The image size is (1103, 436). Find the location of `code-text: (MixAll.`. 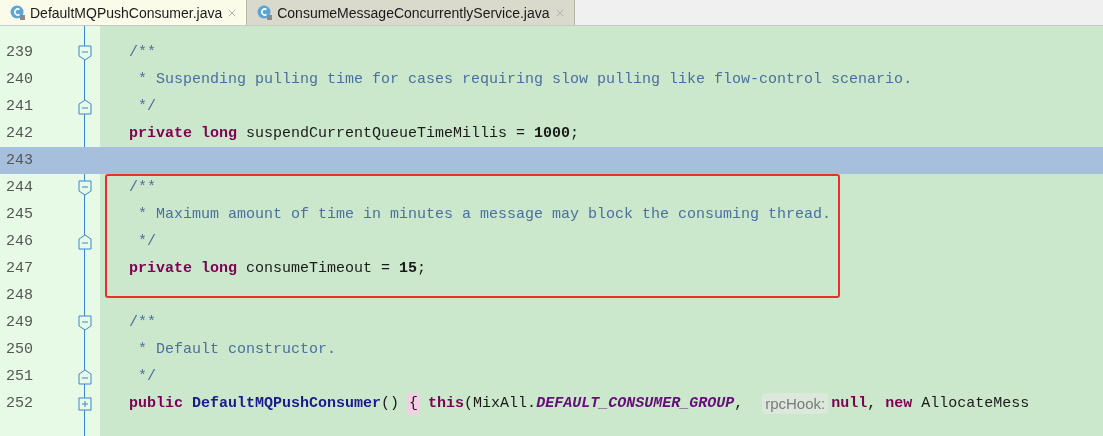

code-text: (MixAll. is located at coordinates (500, 403).